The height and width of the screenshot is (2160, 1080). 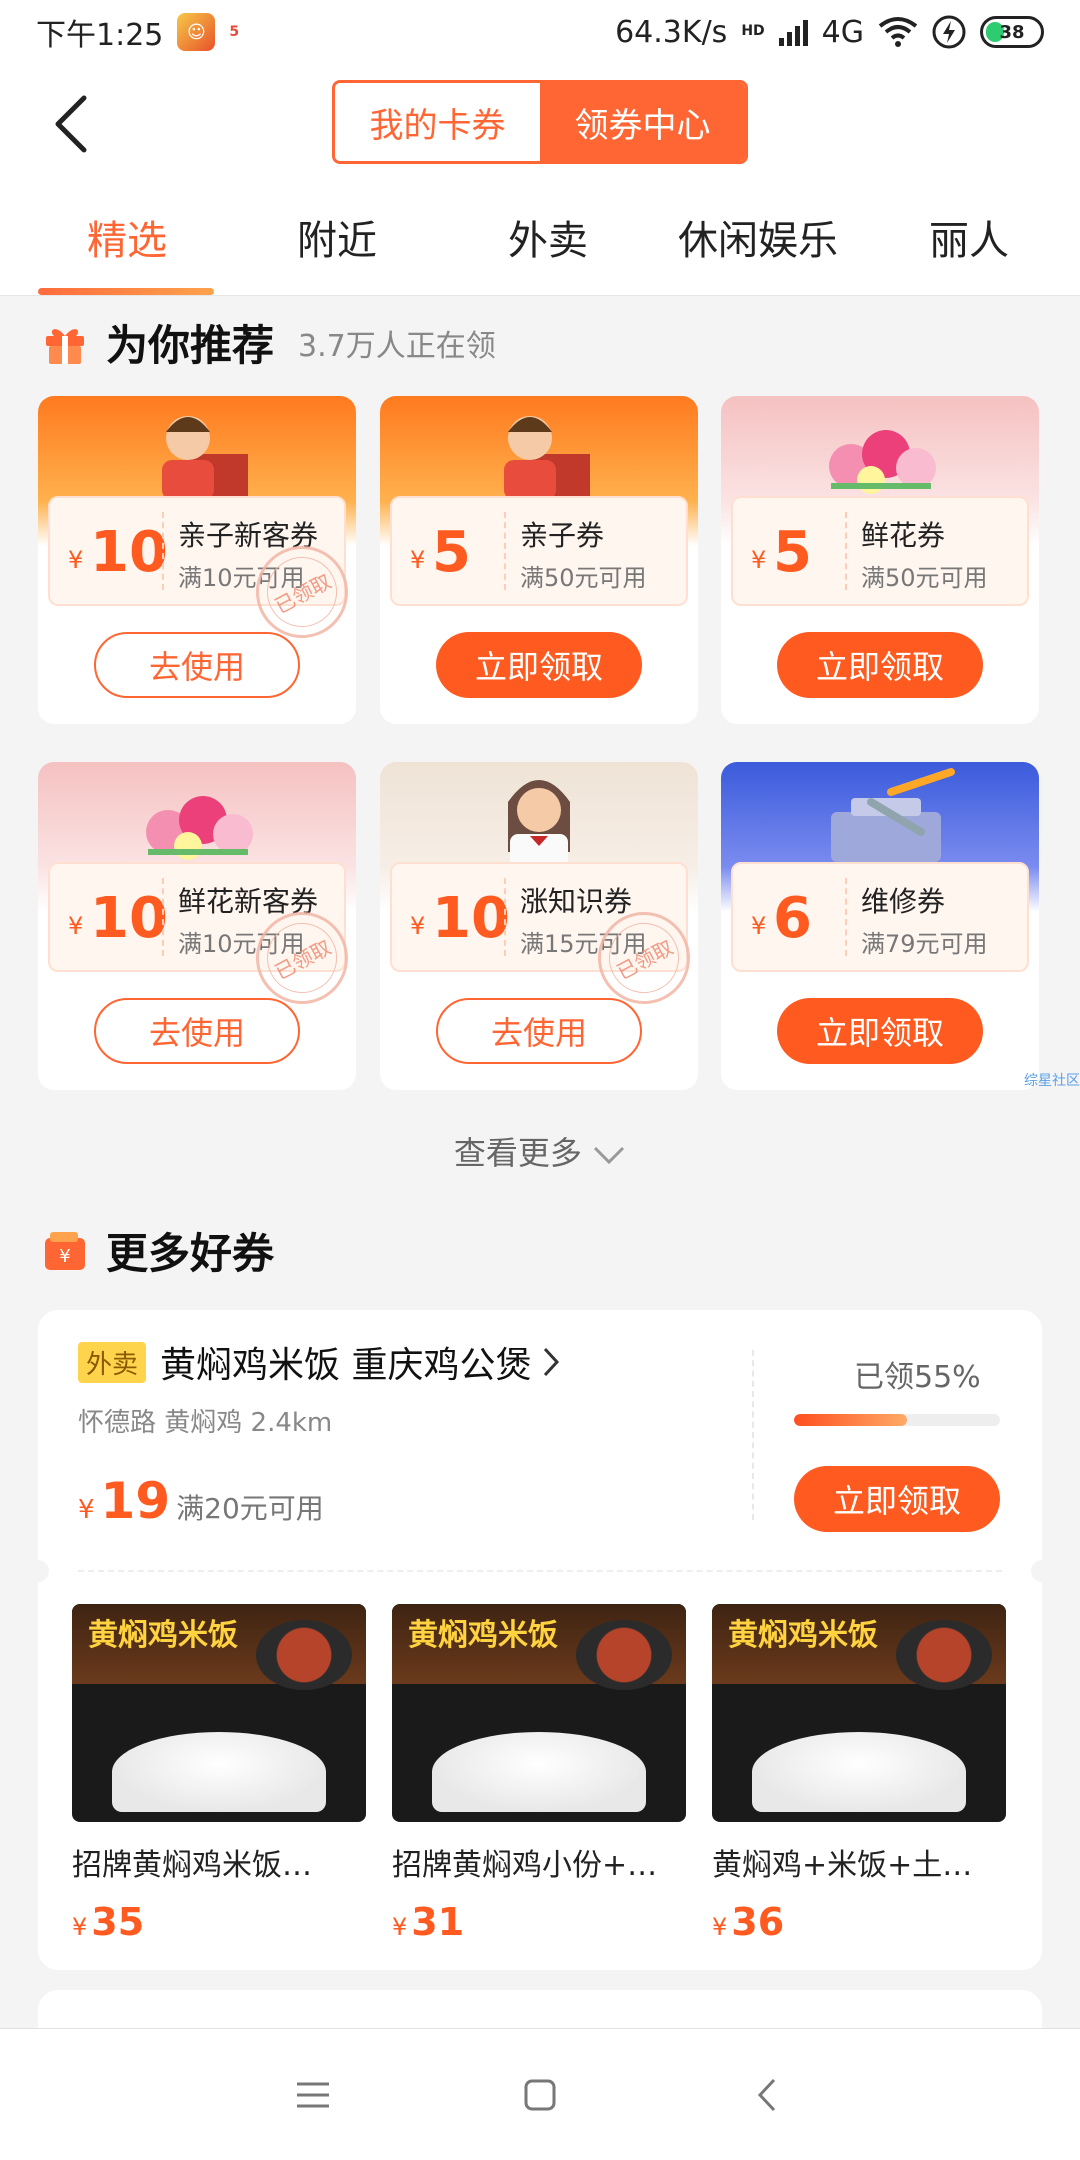 I want to click on menu-button, so click(x=313, y=2095).